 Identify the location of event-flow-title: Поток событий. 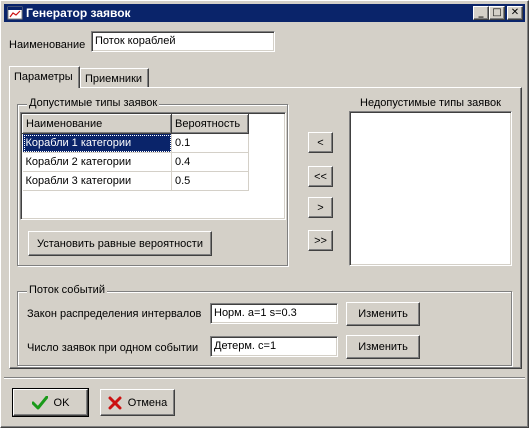
(67, 290).